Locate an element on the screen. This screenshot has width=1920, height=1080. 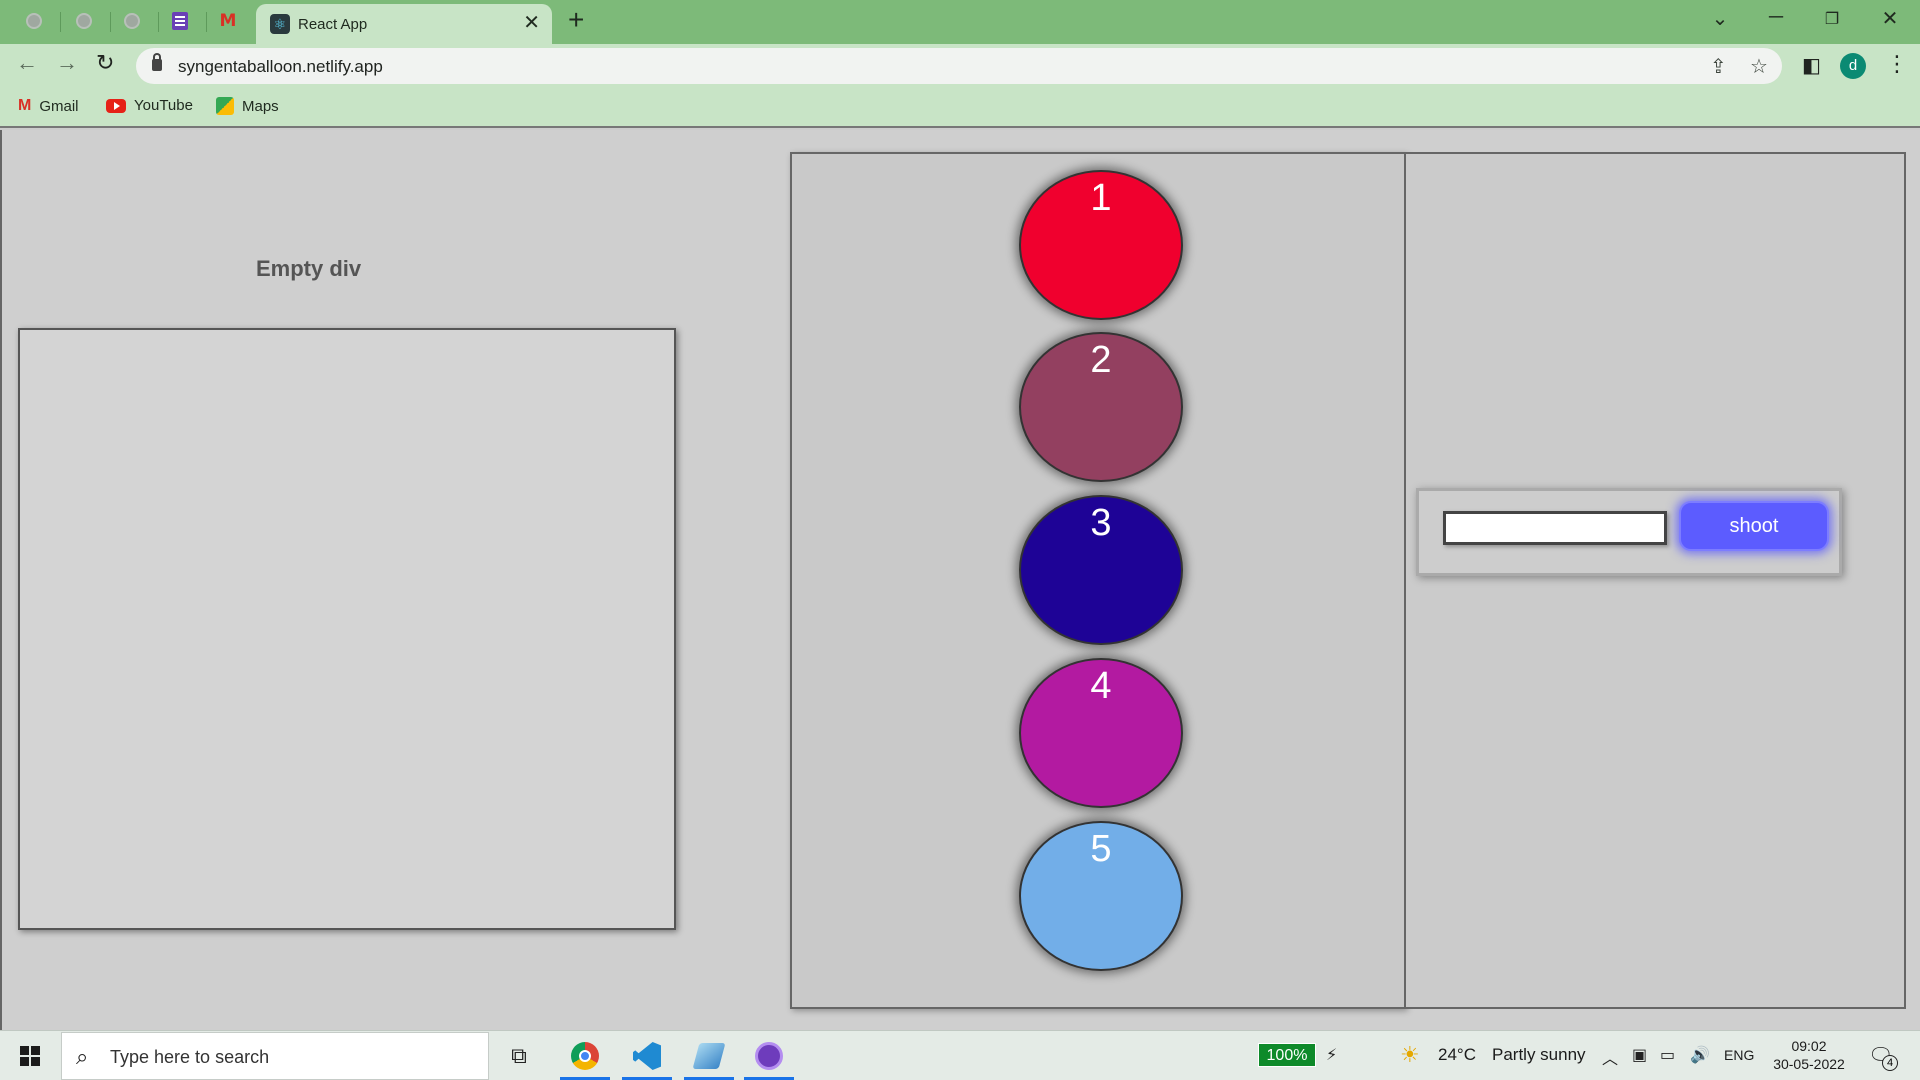
tab-title: React App is located at coordinates (333, 24).